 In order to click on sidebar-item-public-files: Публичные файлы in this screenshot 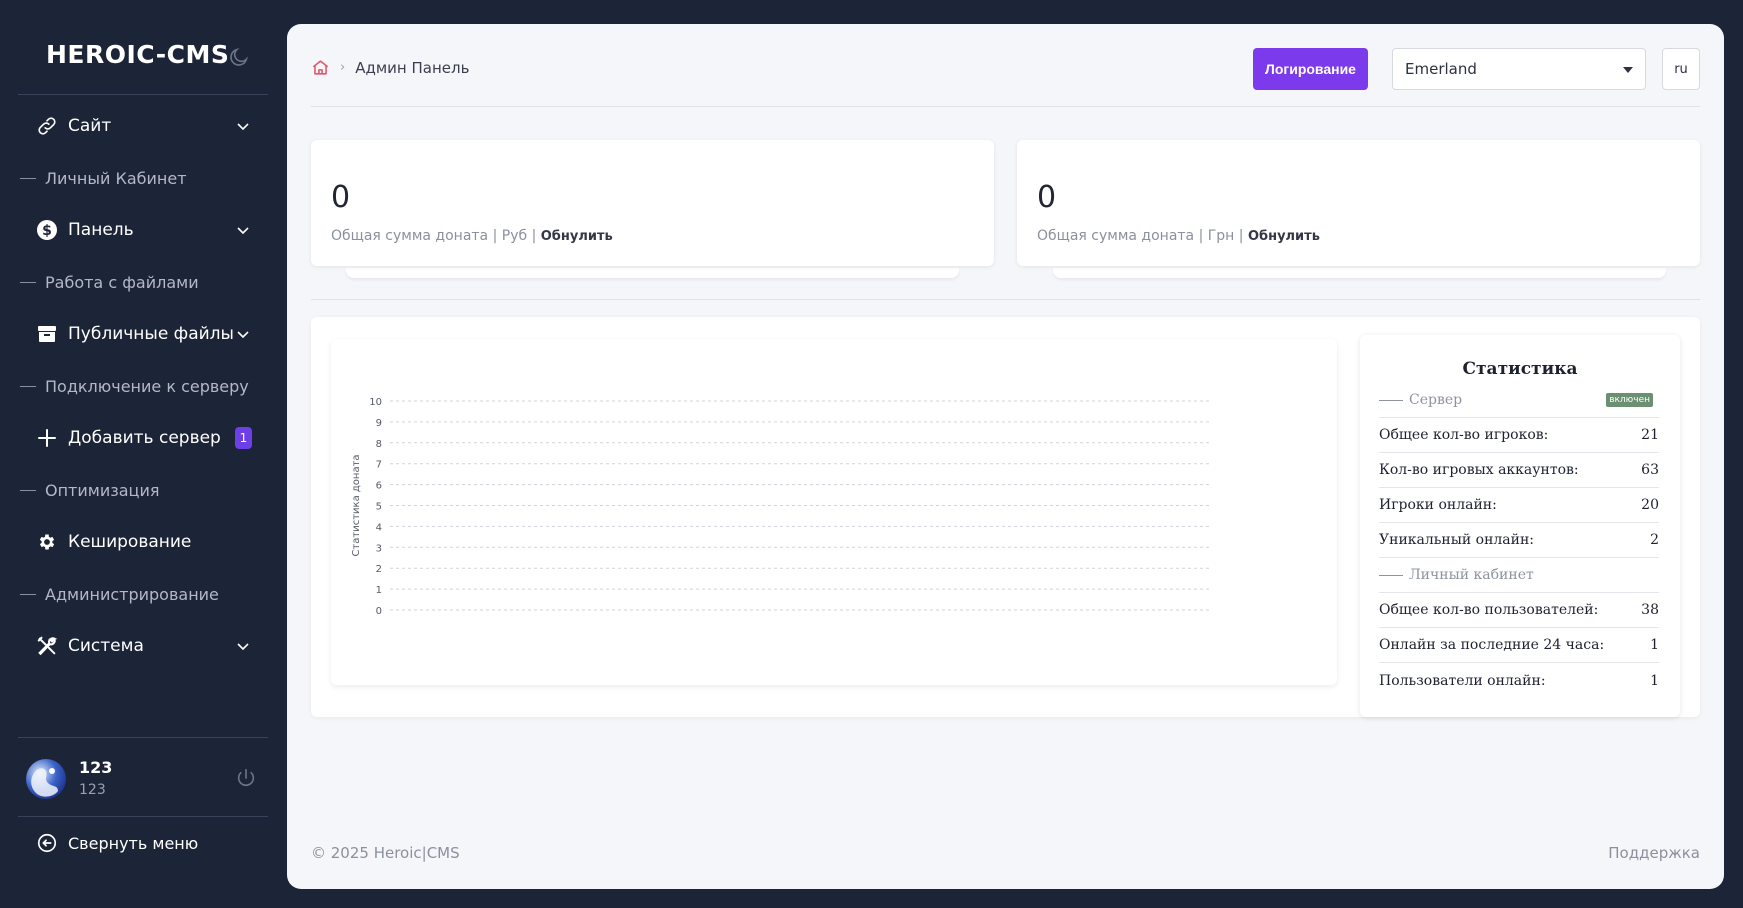, I will do `click(144, 334)`.